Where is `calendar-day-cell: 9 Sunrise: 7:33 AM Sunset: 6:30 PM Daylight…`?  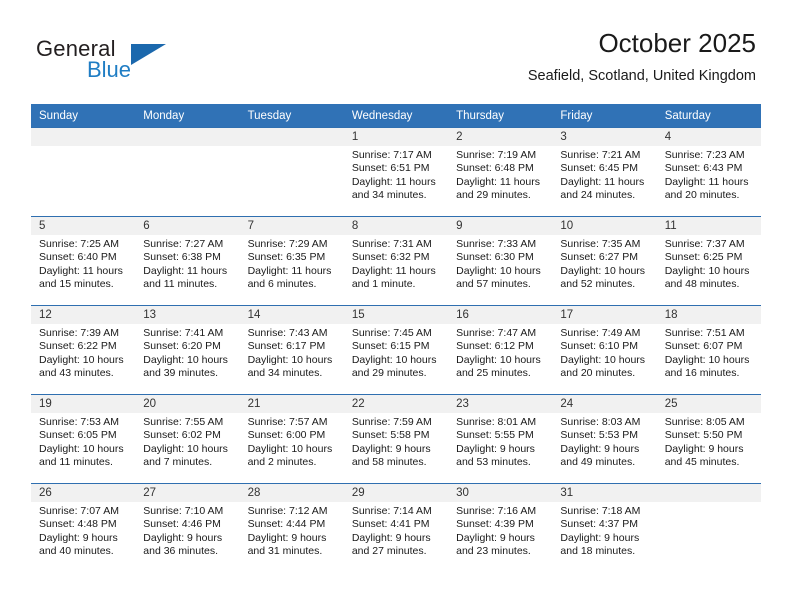 calendar-day-cell: 9 Sunrise: 7:33 AM Sunset: 6:30 PM Daylight… is located at coordinates (500, 261).